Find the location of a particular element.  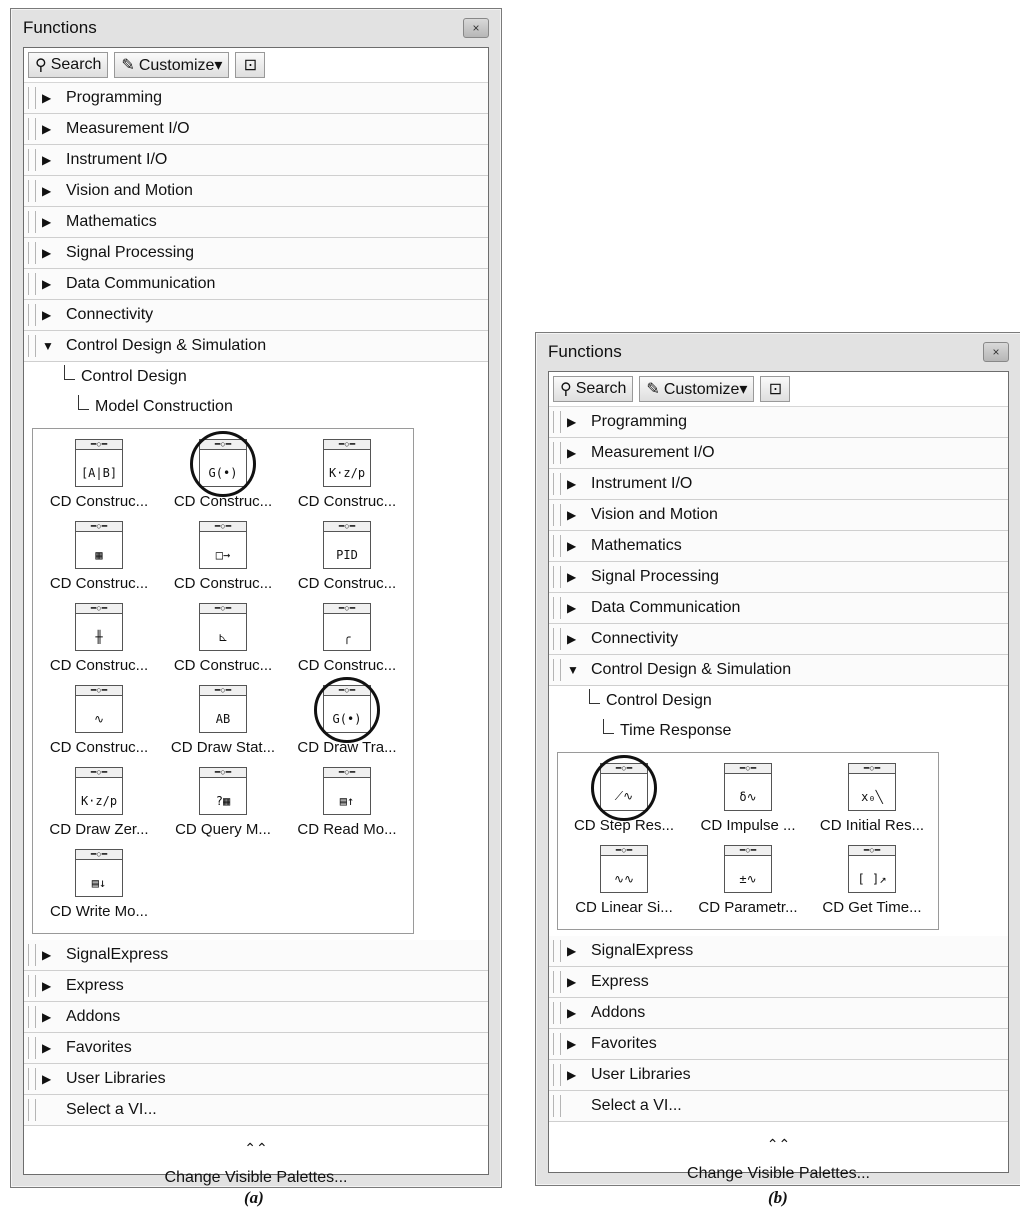

subpalette-model-construction: Model Construction is located at coordinates (256, 407).